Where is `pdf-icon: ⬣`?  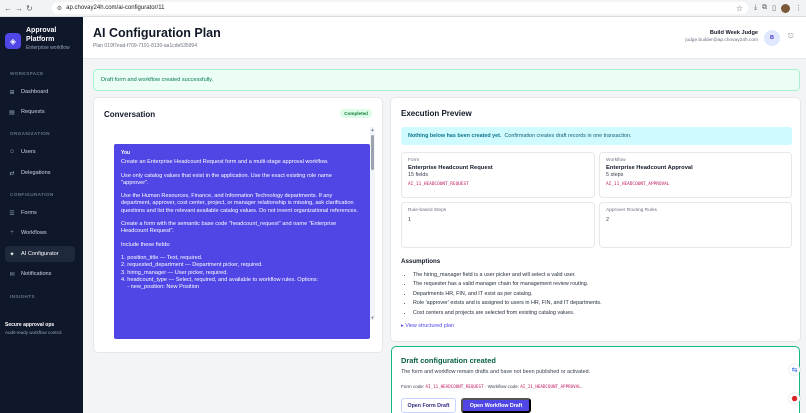 pdf-icon: ⬣ is located at coordinates (794, 398).